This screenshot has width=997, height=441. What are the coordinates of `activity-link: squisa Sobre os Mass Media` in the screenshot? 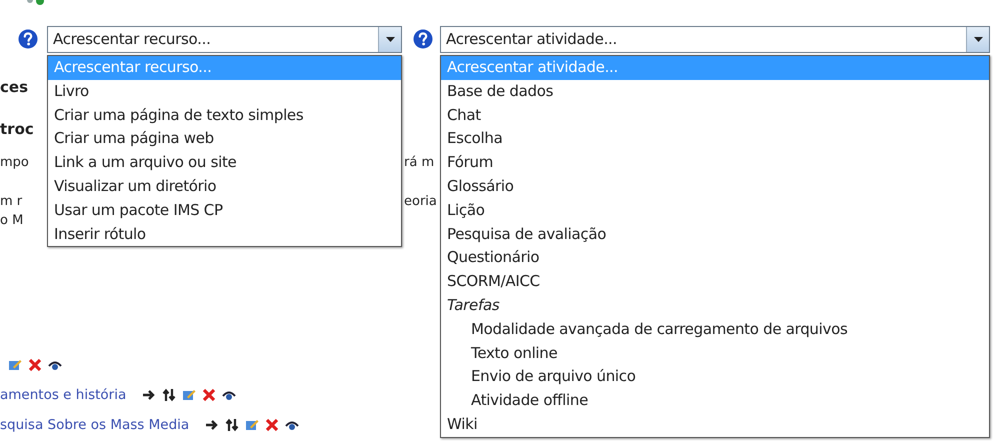 It's located at (95, 425).